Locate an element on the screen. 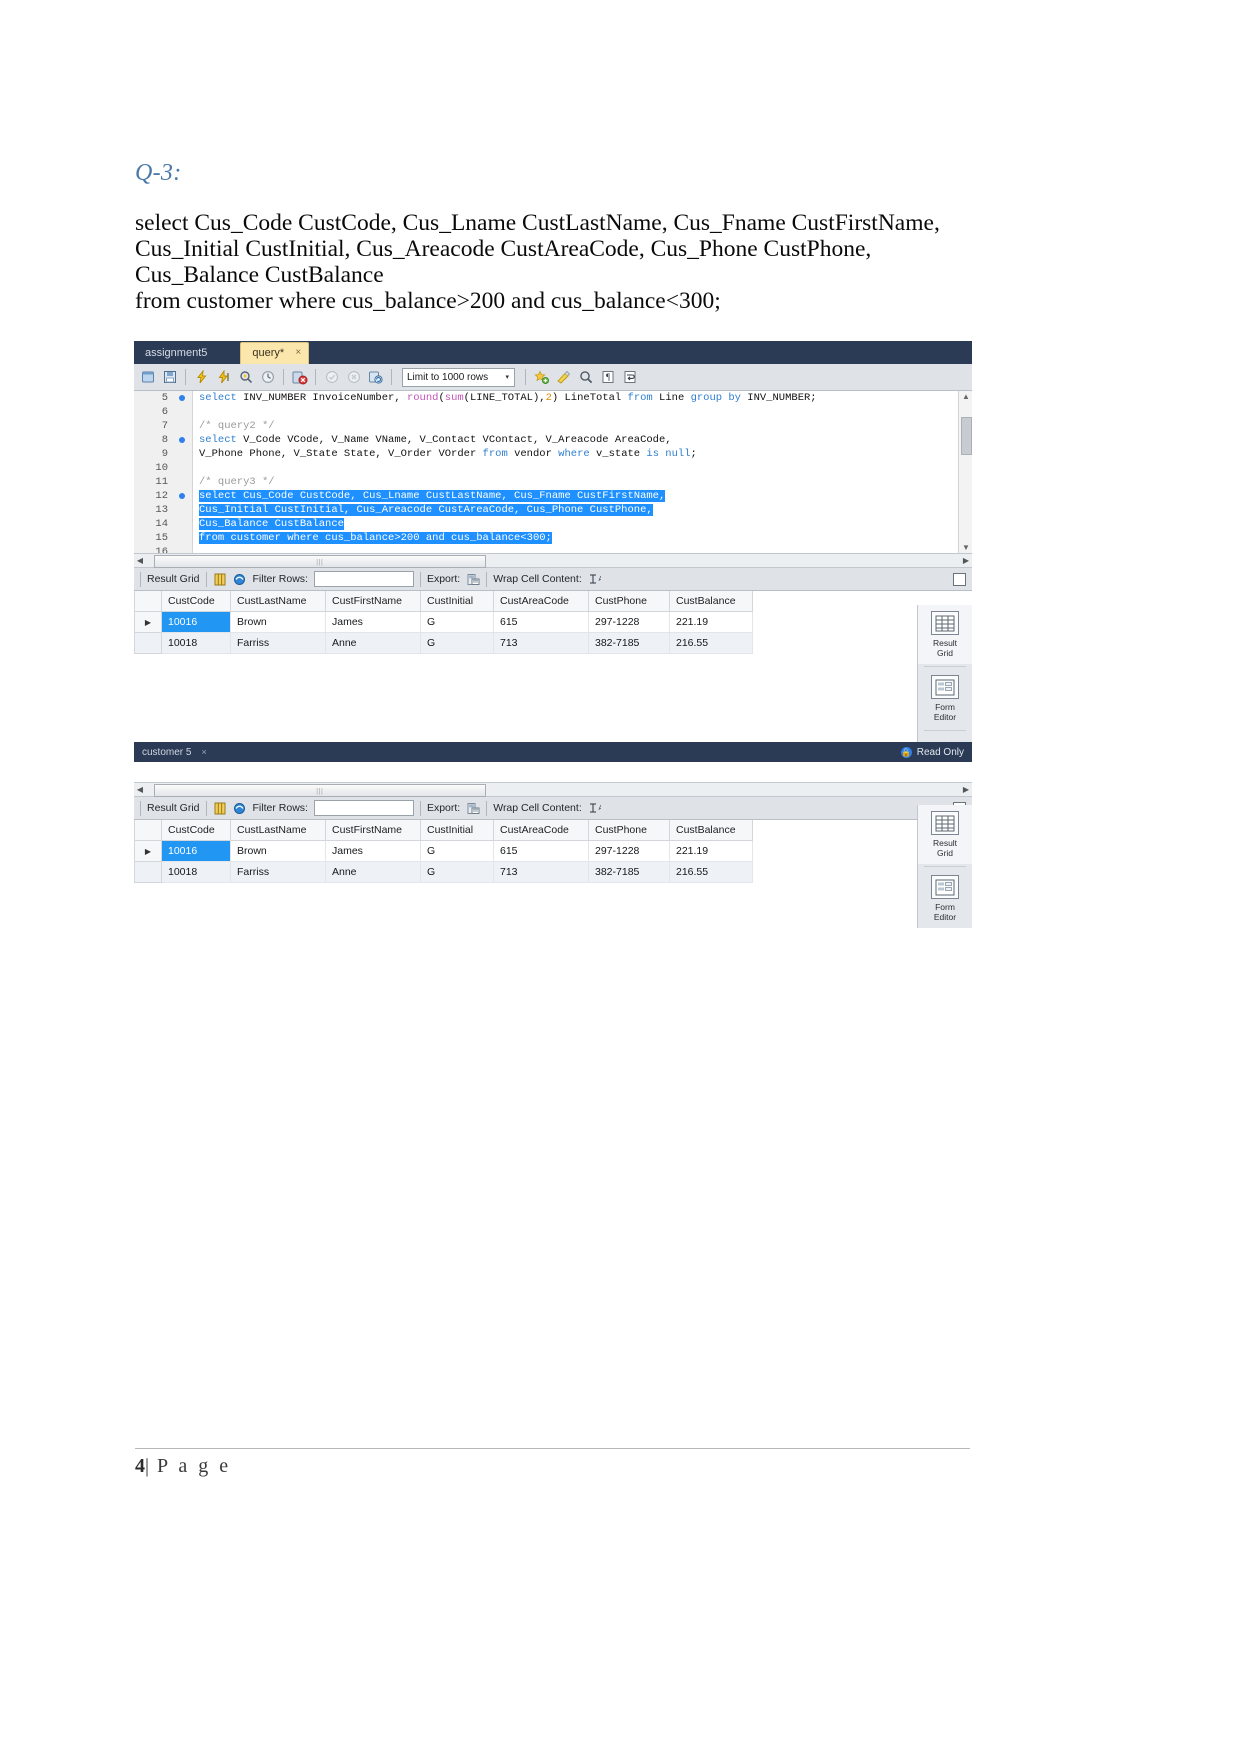  save-icon is located at coordinates (169, 377).